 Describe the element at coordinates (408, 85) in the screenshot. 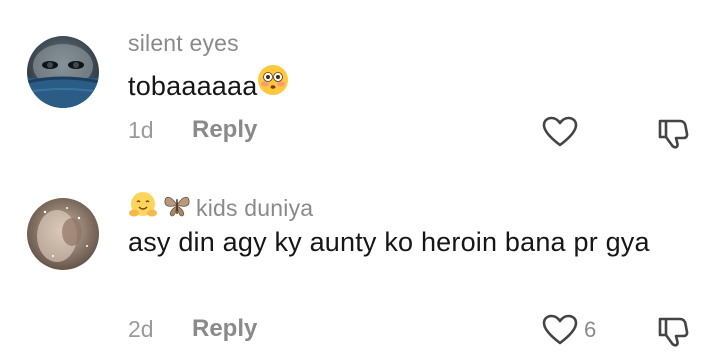

I see `comment-text: tobaaaaaa` at that location.